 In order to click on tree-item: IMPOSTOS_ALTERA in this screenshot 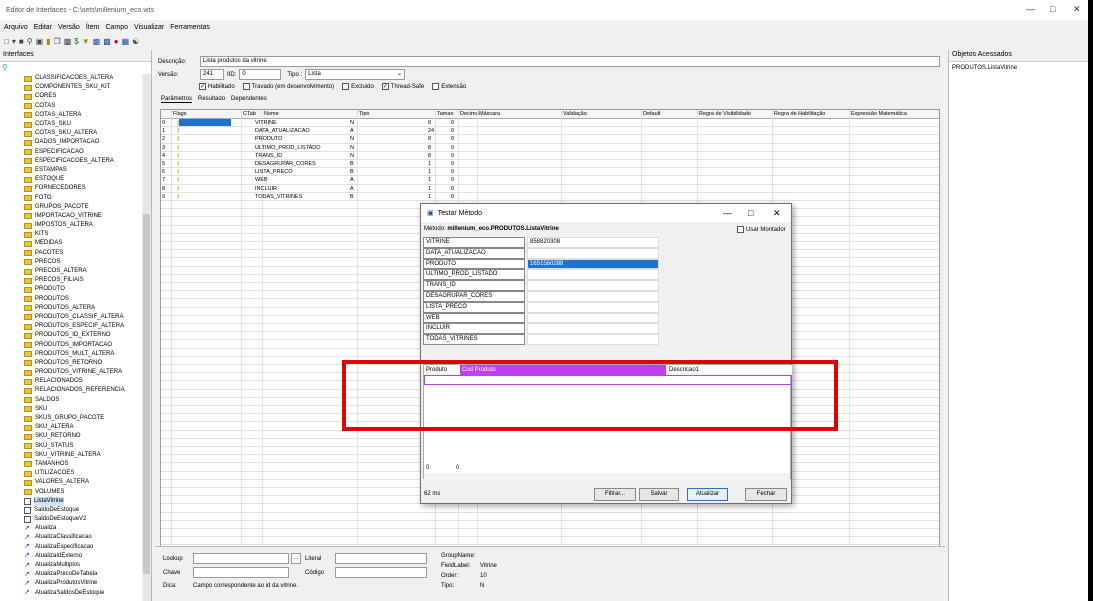, I will do `click(71, 225)`.